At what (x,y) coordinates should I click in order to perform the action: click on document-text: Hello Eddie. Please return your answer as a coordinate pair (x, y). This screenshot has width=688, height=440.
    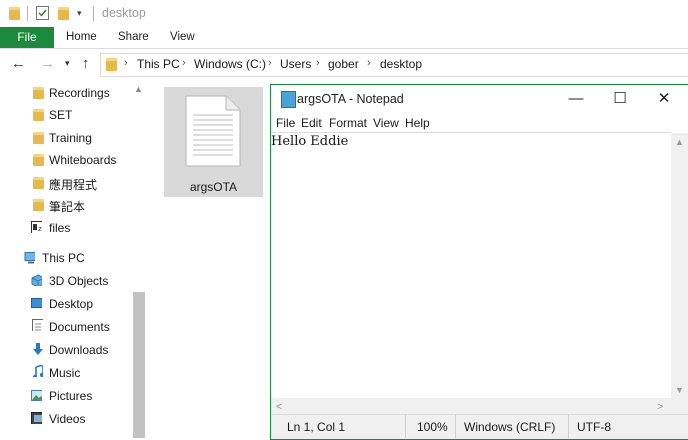
    Looking at the image, I should click on (310, 141).